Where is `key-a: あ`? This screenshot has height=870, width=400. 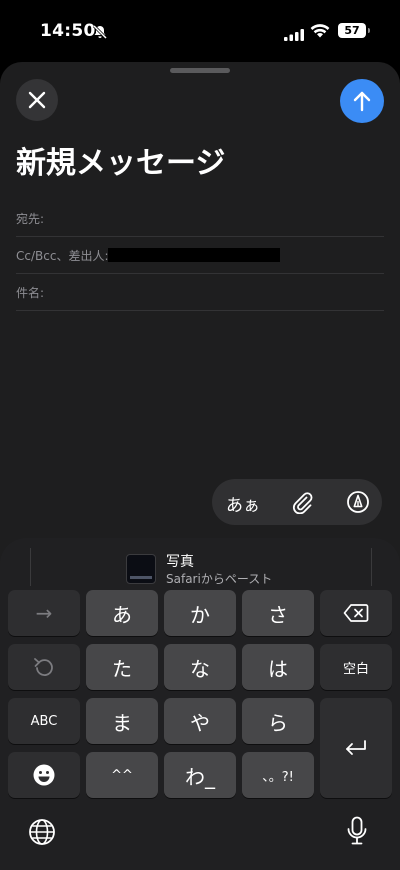 key-a: あ is located at coordinates (122, 613).